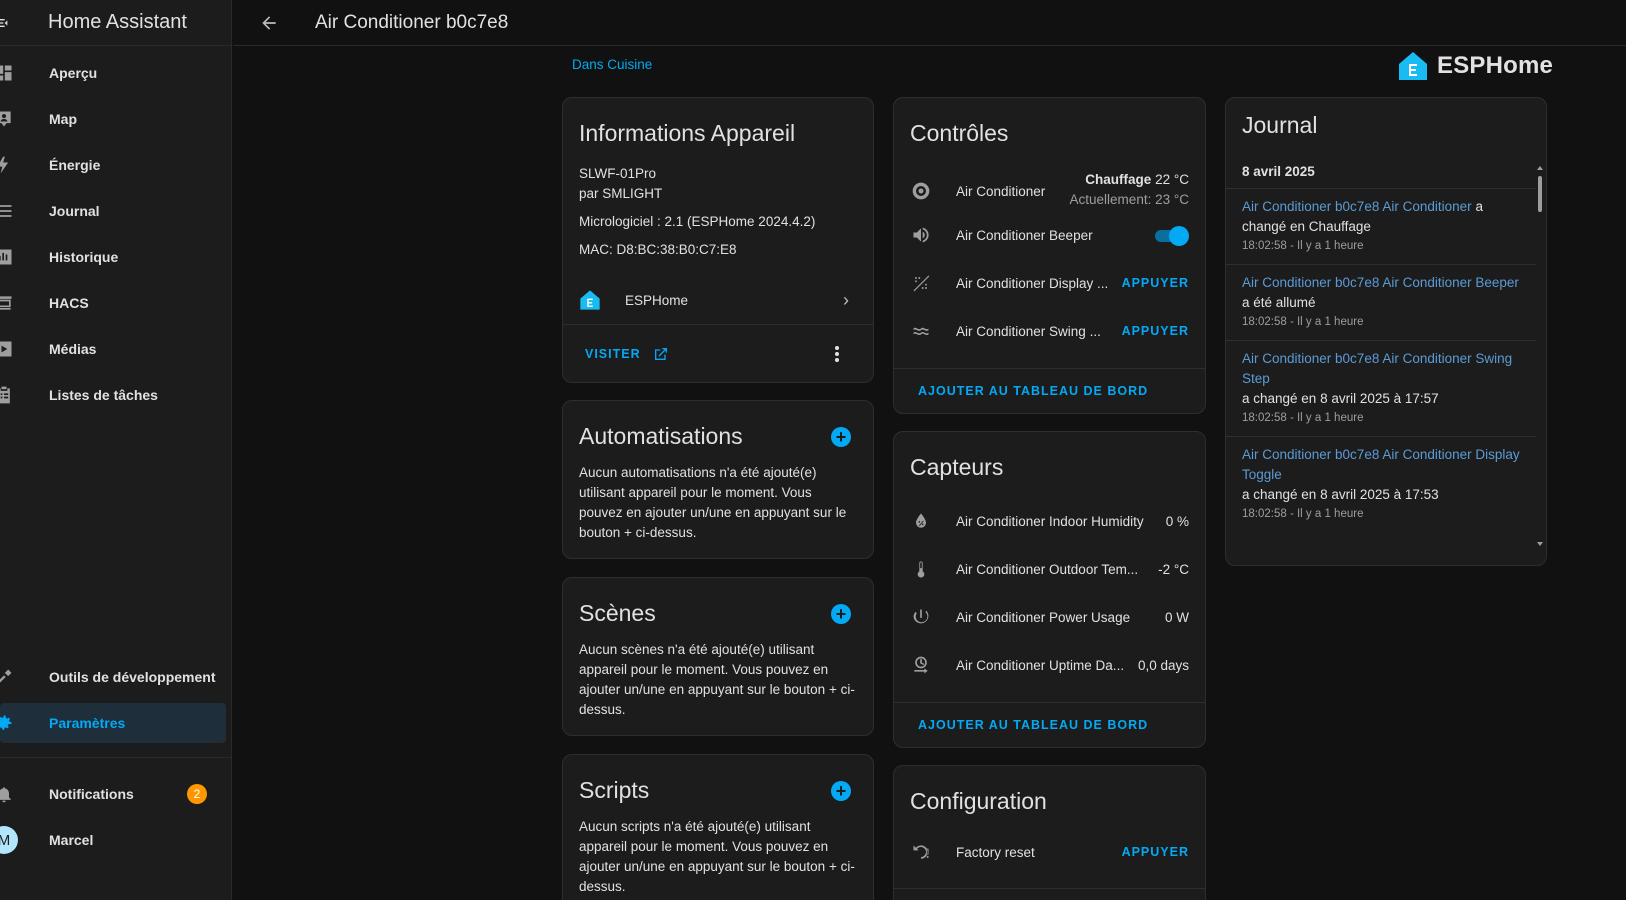 This screenshot has height=900, width=1626. What do you see at coordinates (841, 614) in the screenshot?
I see `add-scene-button: +` at bounding box center [841, 614].